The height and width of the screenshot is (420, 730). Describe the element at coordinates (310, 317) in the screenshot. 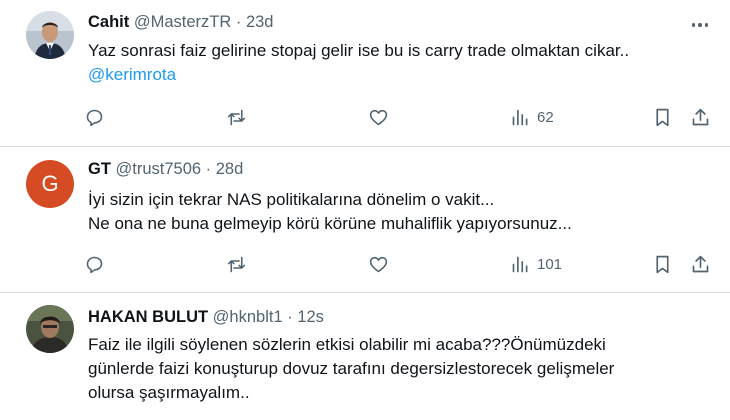

I see `timestamp: 12s` at that location.